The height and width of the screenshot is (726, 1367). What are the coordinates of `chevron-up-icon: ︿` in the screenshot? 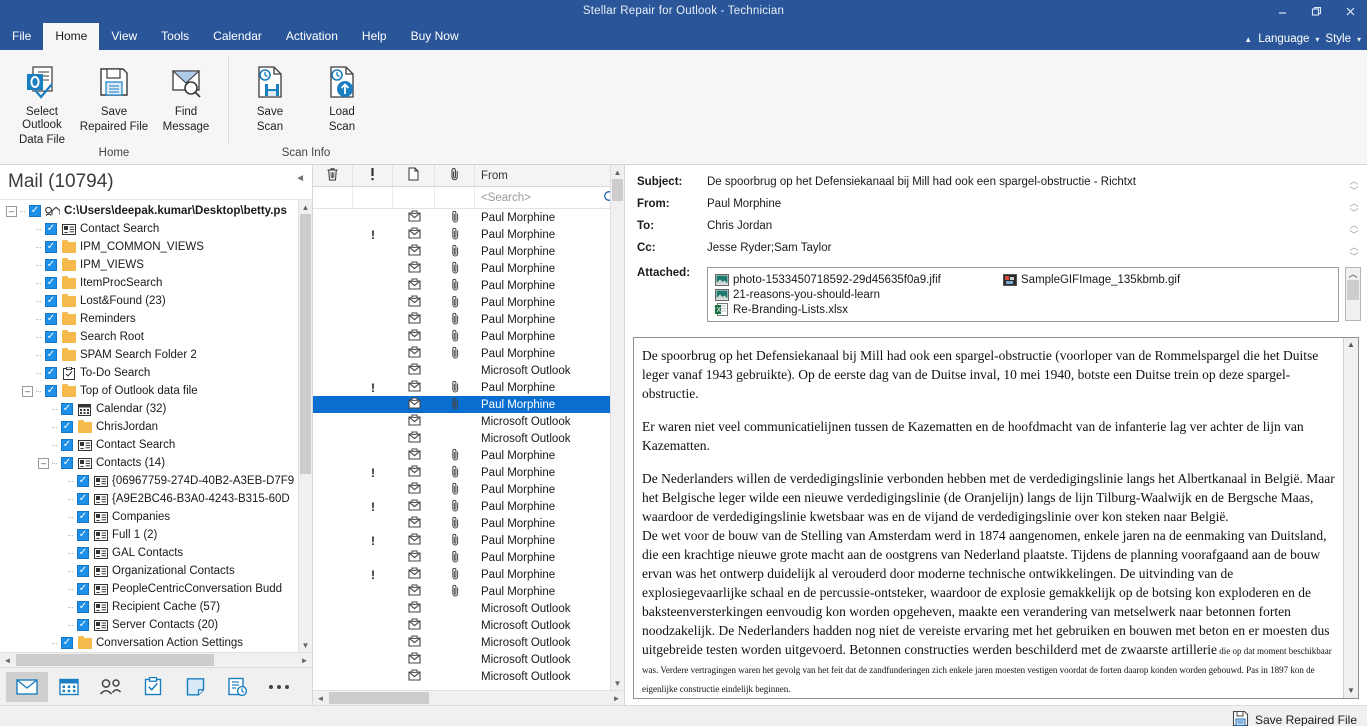 It's located at (1353, 181).